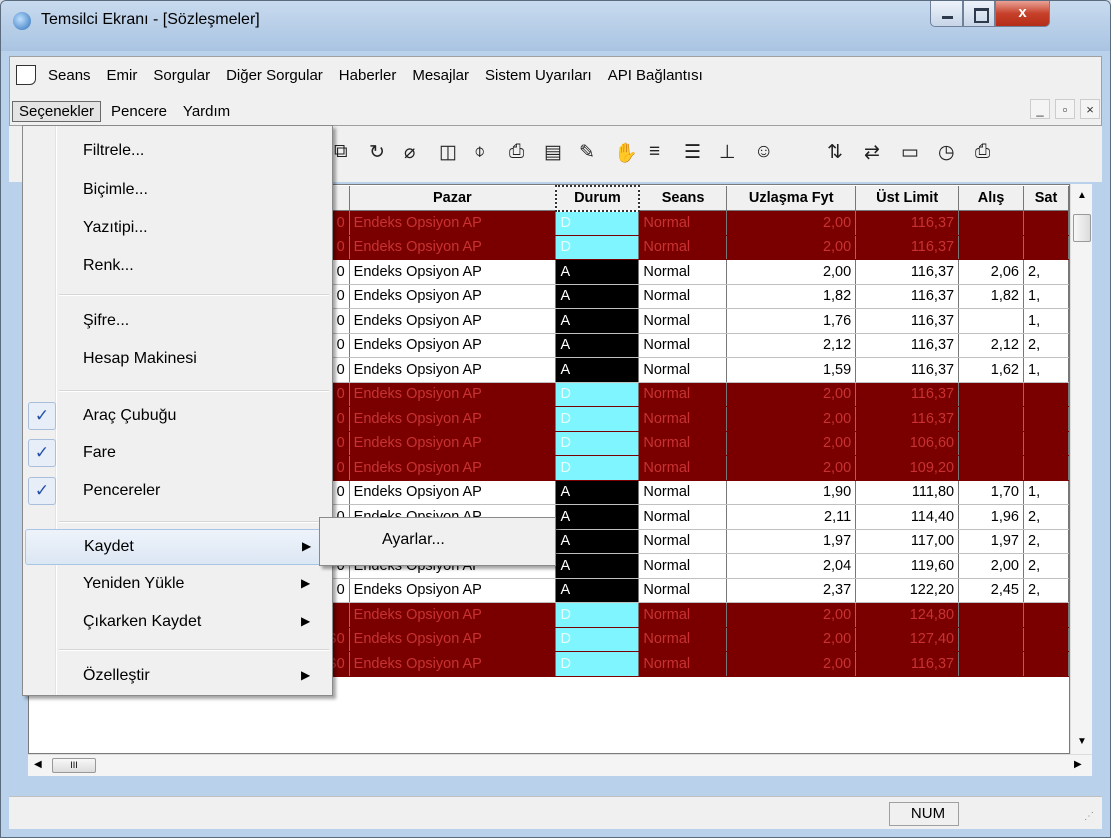 The height and width of the screenshot is (838, 1111). Describe the element at coordinates (910, 152) in the screenshot. I see `folder-icon: ▭` at that location.